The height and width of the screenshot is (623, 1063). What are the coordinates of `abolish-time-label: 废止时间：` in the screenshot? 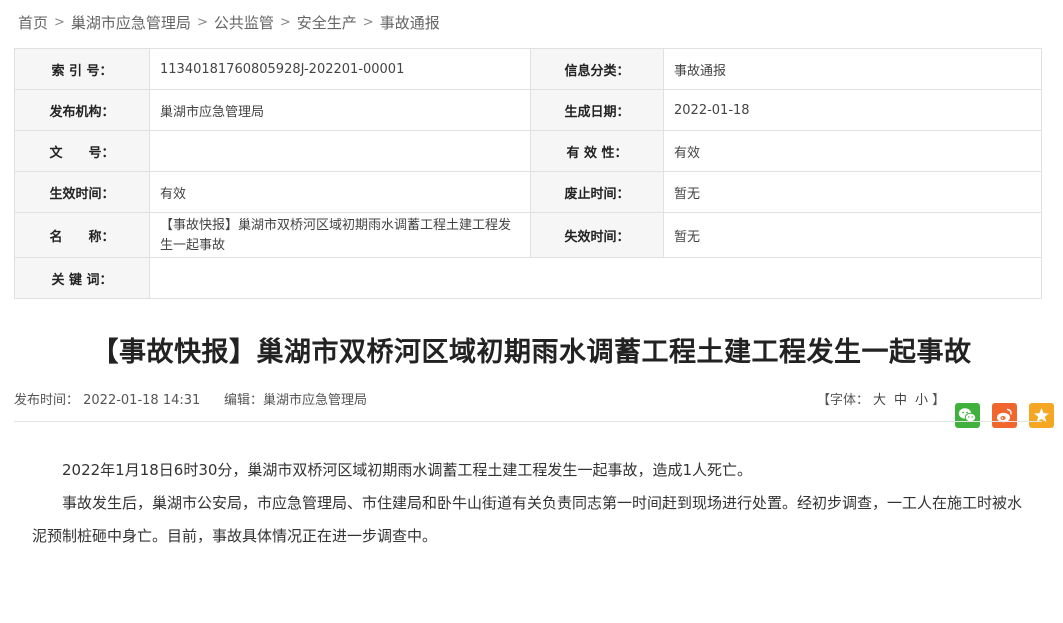 It's located at (597, 192).